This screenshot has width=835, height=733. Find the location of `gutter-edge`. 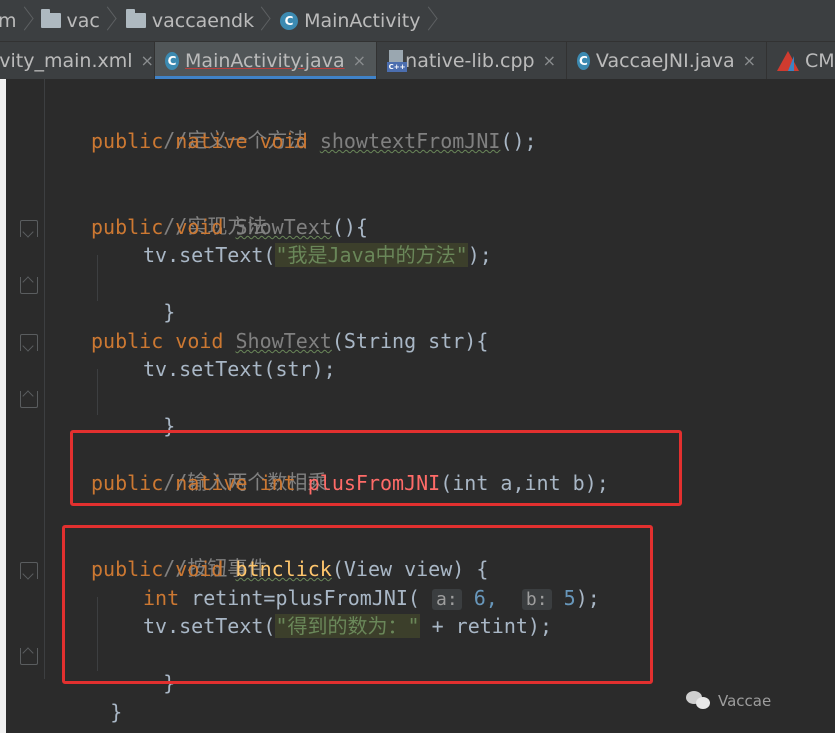

gutter-edge is located at coordinates (3, 406).